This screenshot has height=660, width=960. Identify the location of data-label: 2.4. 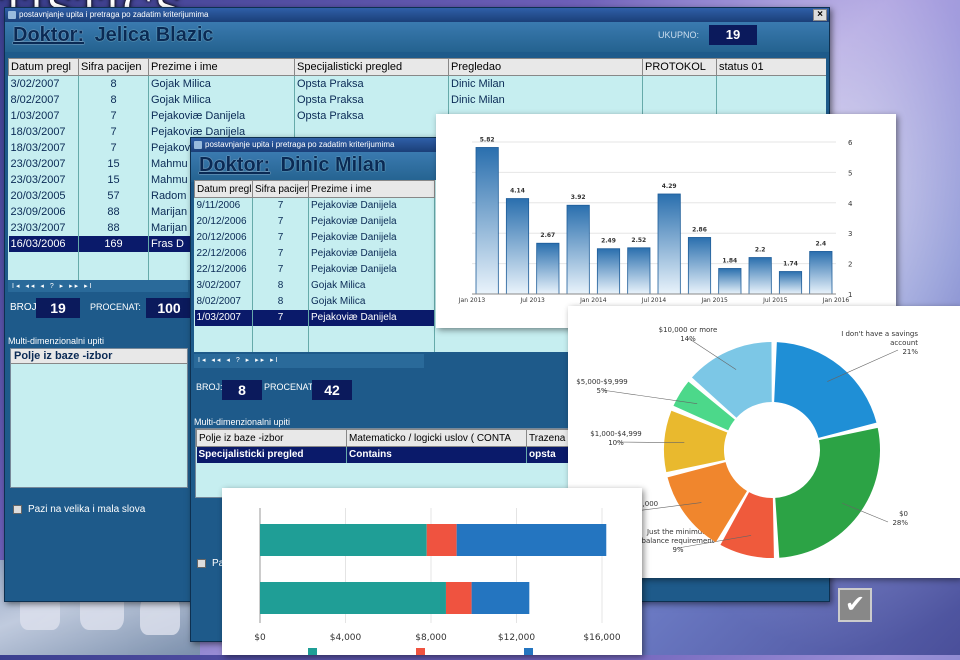
(821, 243).